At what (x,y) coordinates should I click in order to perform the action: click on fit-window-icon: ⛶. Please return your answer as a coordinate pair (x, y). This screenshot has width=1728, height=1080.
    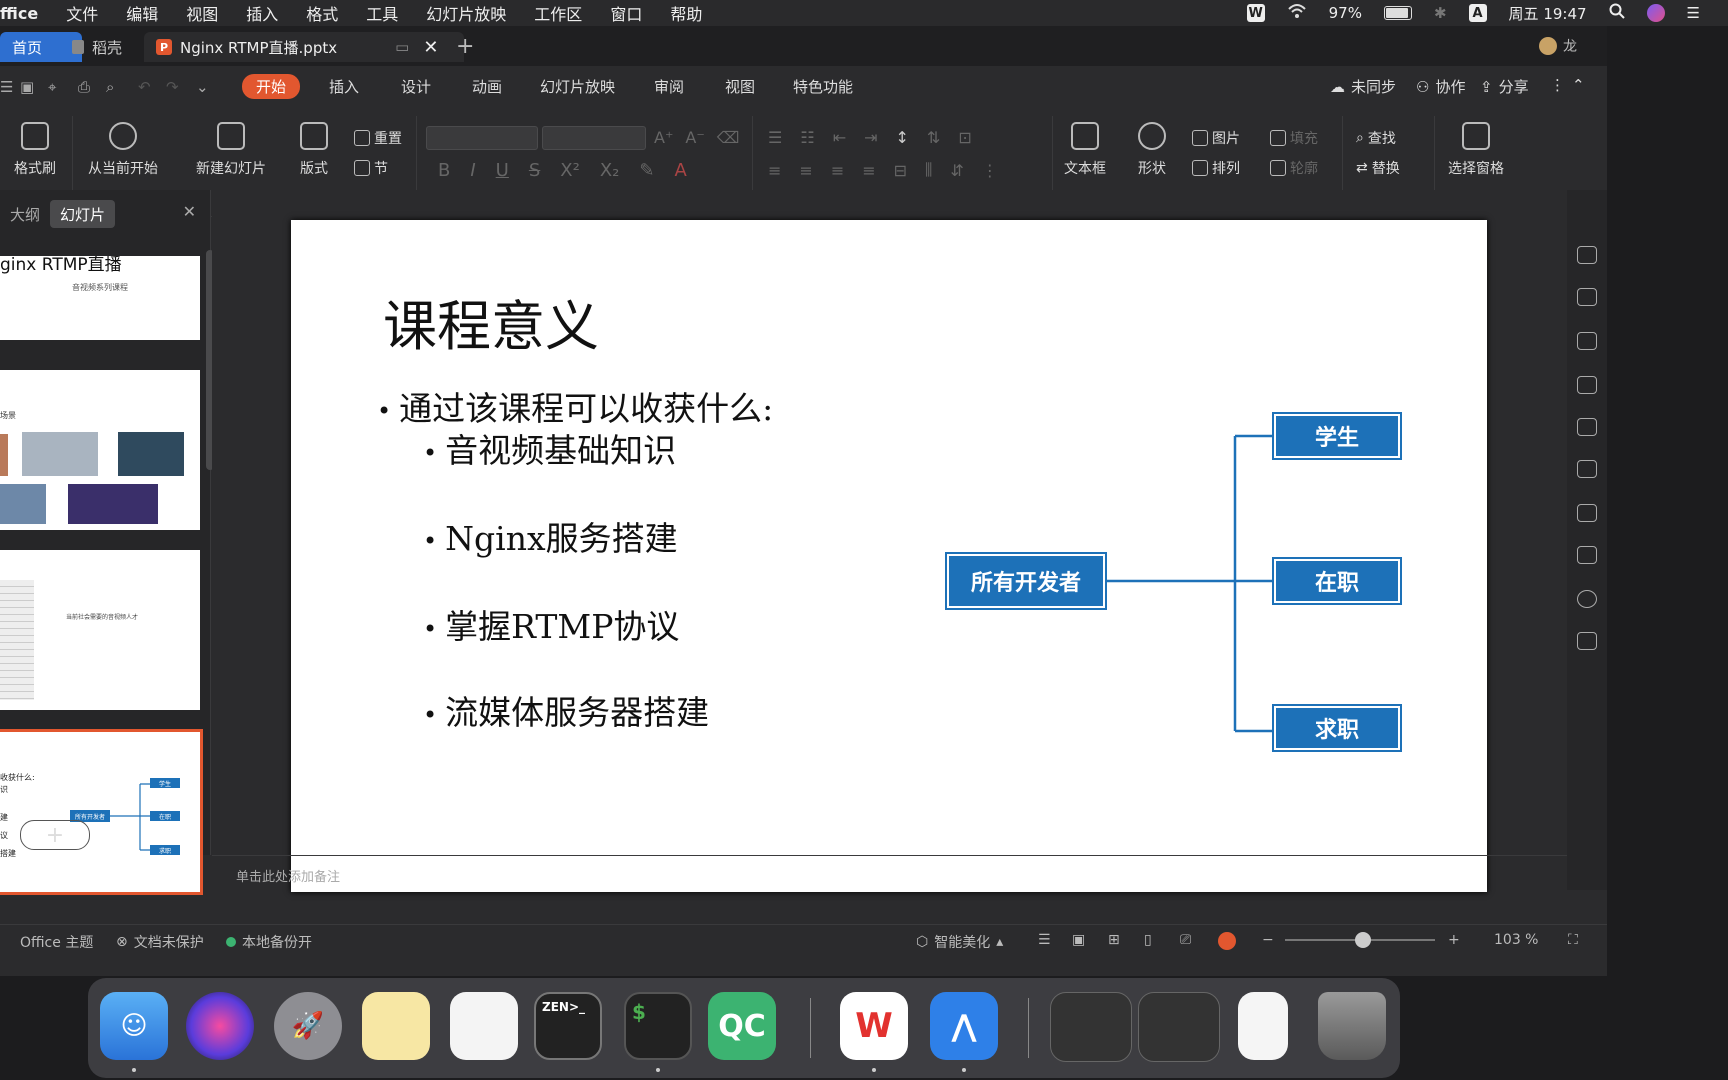
    Looking at the image, I should click on (1573, 940).